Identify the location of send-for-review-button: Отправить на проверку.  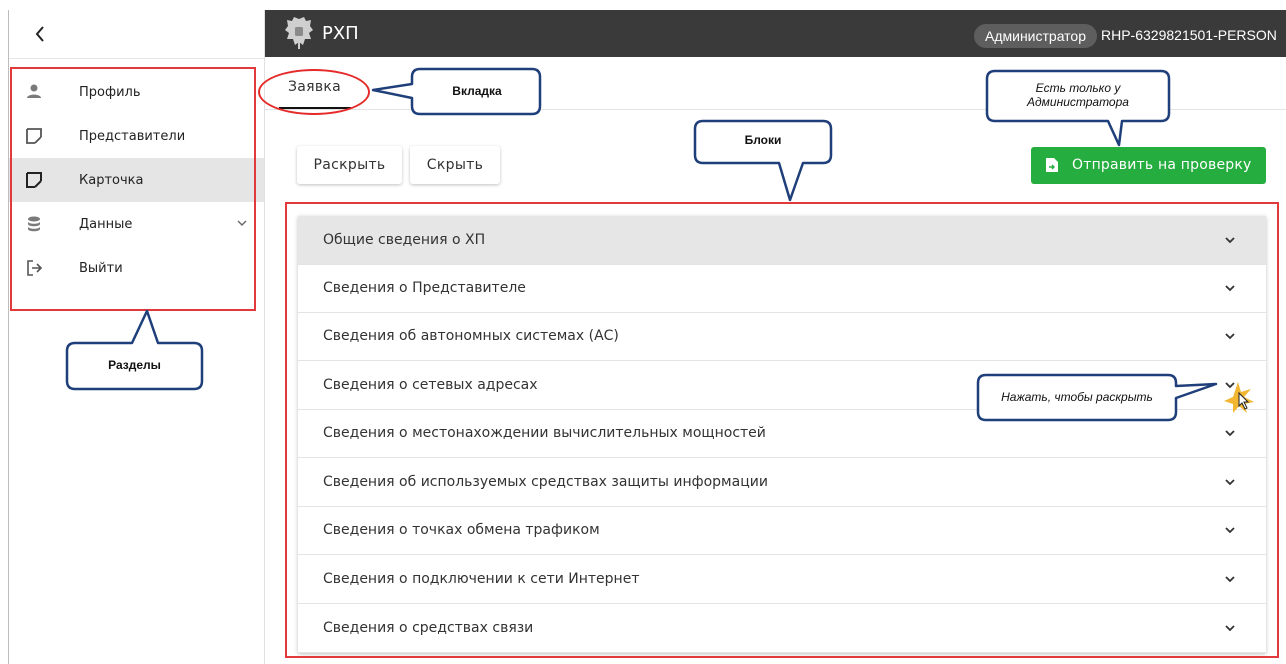
(1148, 165).